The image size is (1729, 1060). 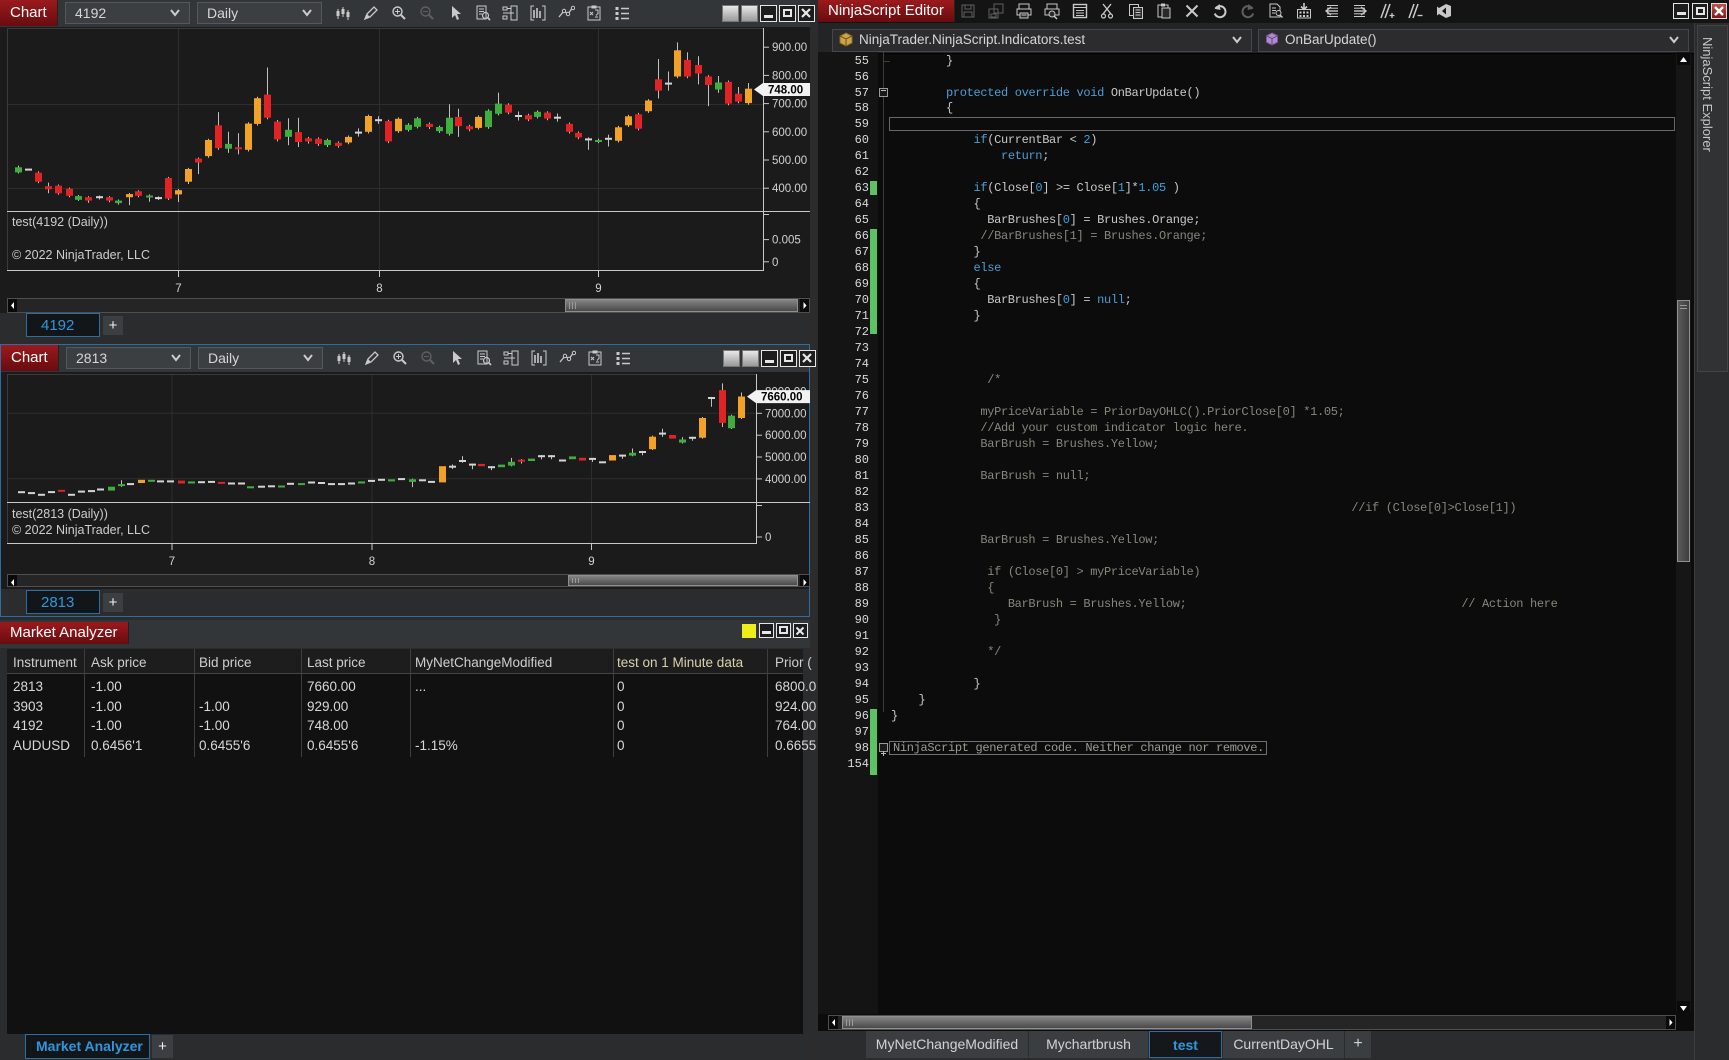 What do you see at coordinates (782, 398) in the screenshot?
I see `svg-text: 7660.00` at bounding box center [782, 398].